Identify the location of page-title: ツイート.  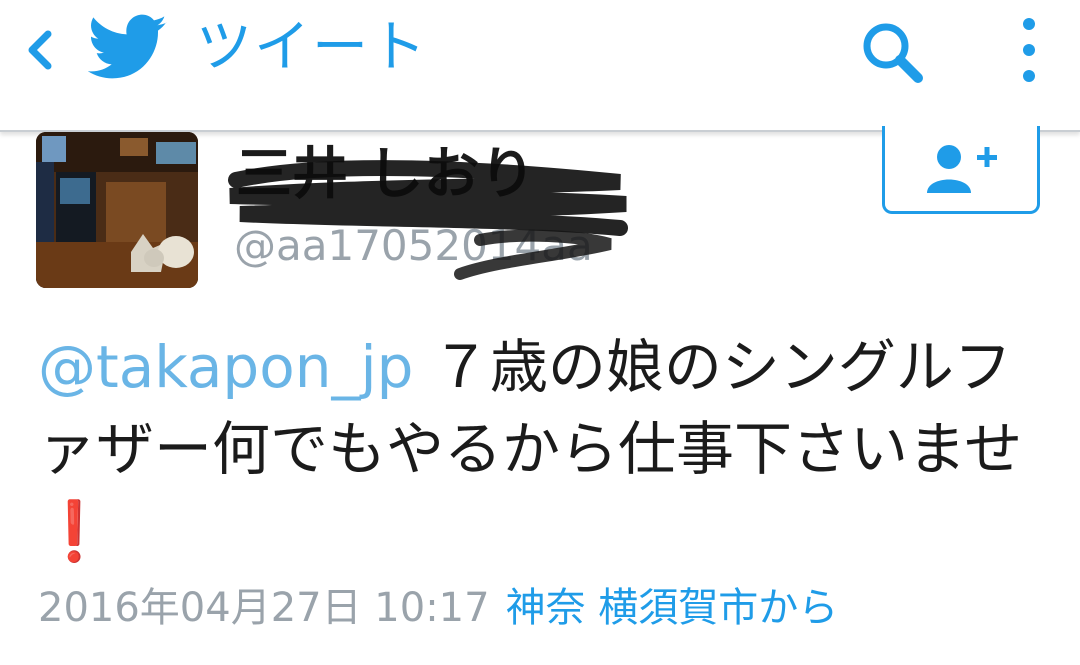
(312, 47).